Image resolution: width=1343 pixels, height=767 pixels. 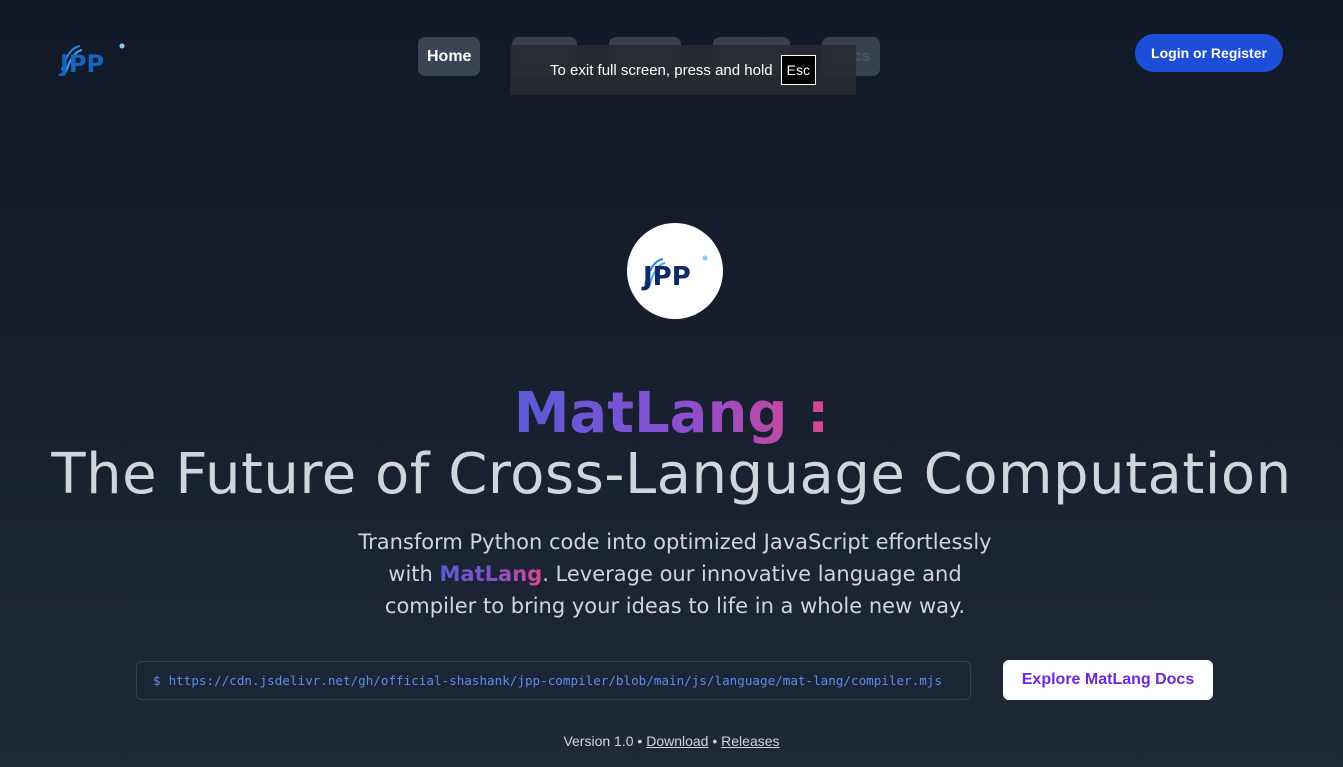 I want to click on shell-prompt: $, so click(x=157, y=680).